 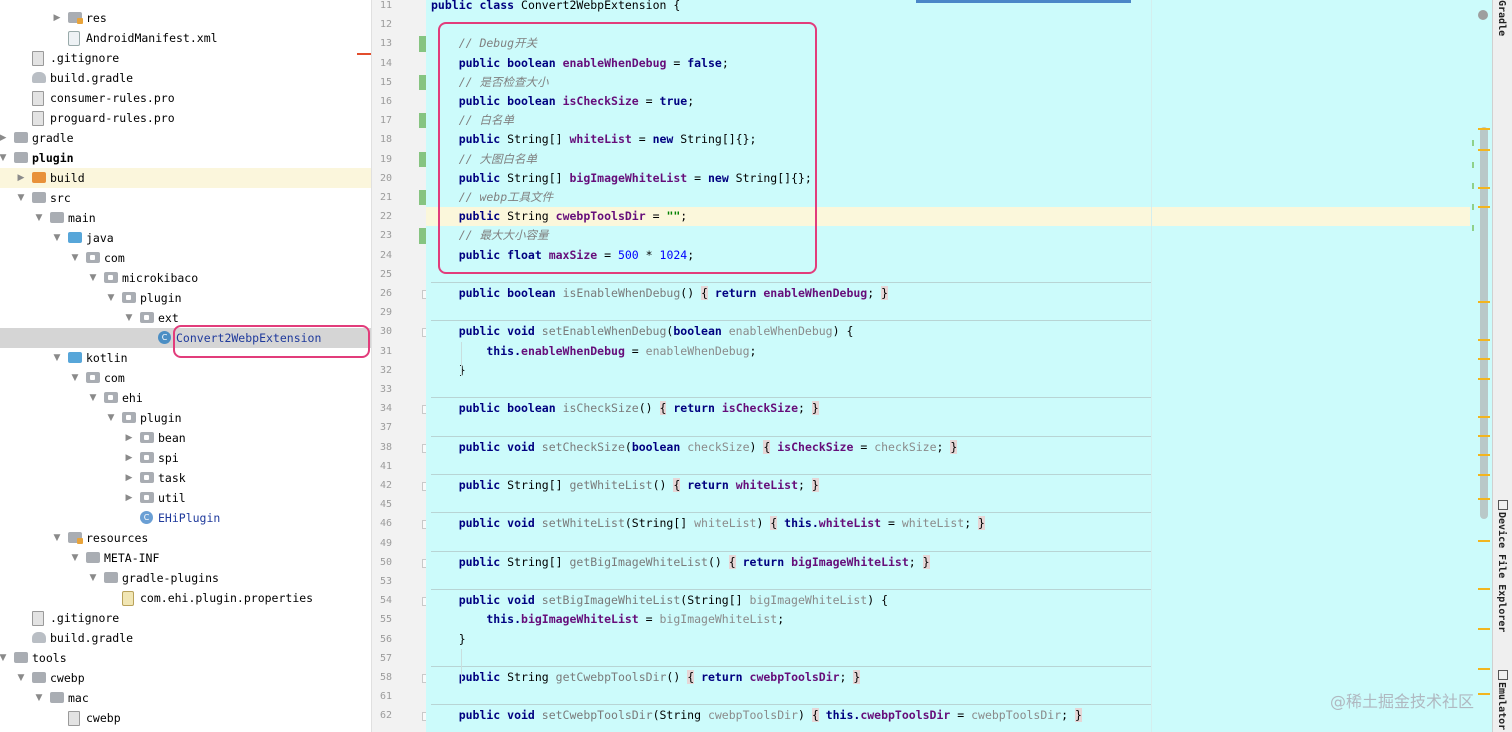 I want to click on code-line: this.enableWhenDebug = enableWhenDebug;, so click(x=593, y=351).